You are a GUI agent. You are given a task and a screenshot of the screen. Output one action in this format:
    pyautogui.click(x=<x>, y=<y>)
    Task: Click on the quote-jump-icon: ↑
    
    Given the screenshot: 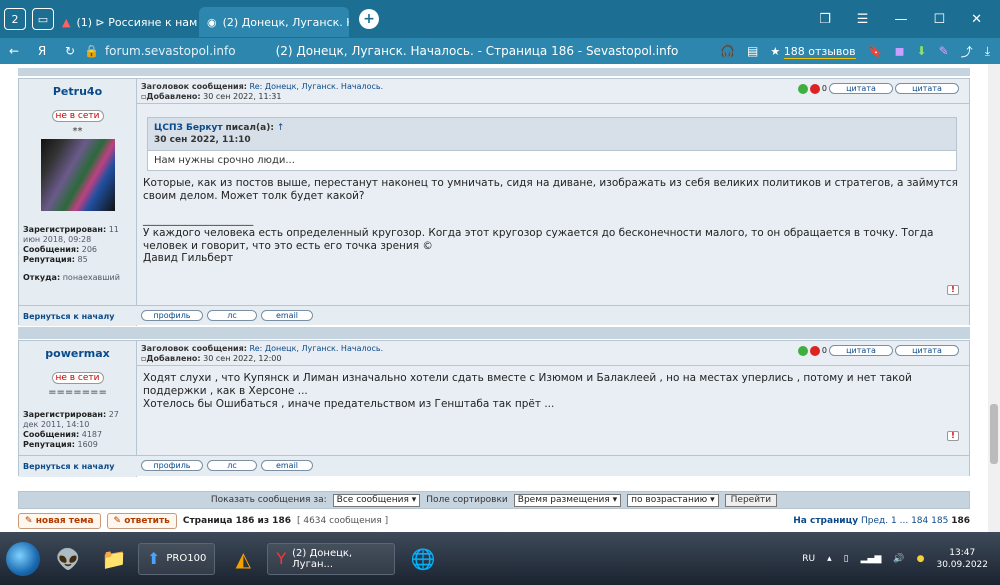 What is the action you would take?
    pyautogui.click(x=281, y=128)
    